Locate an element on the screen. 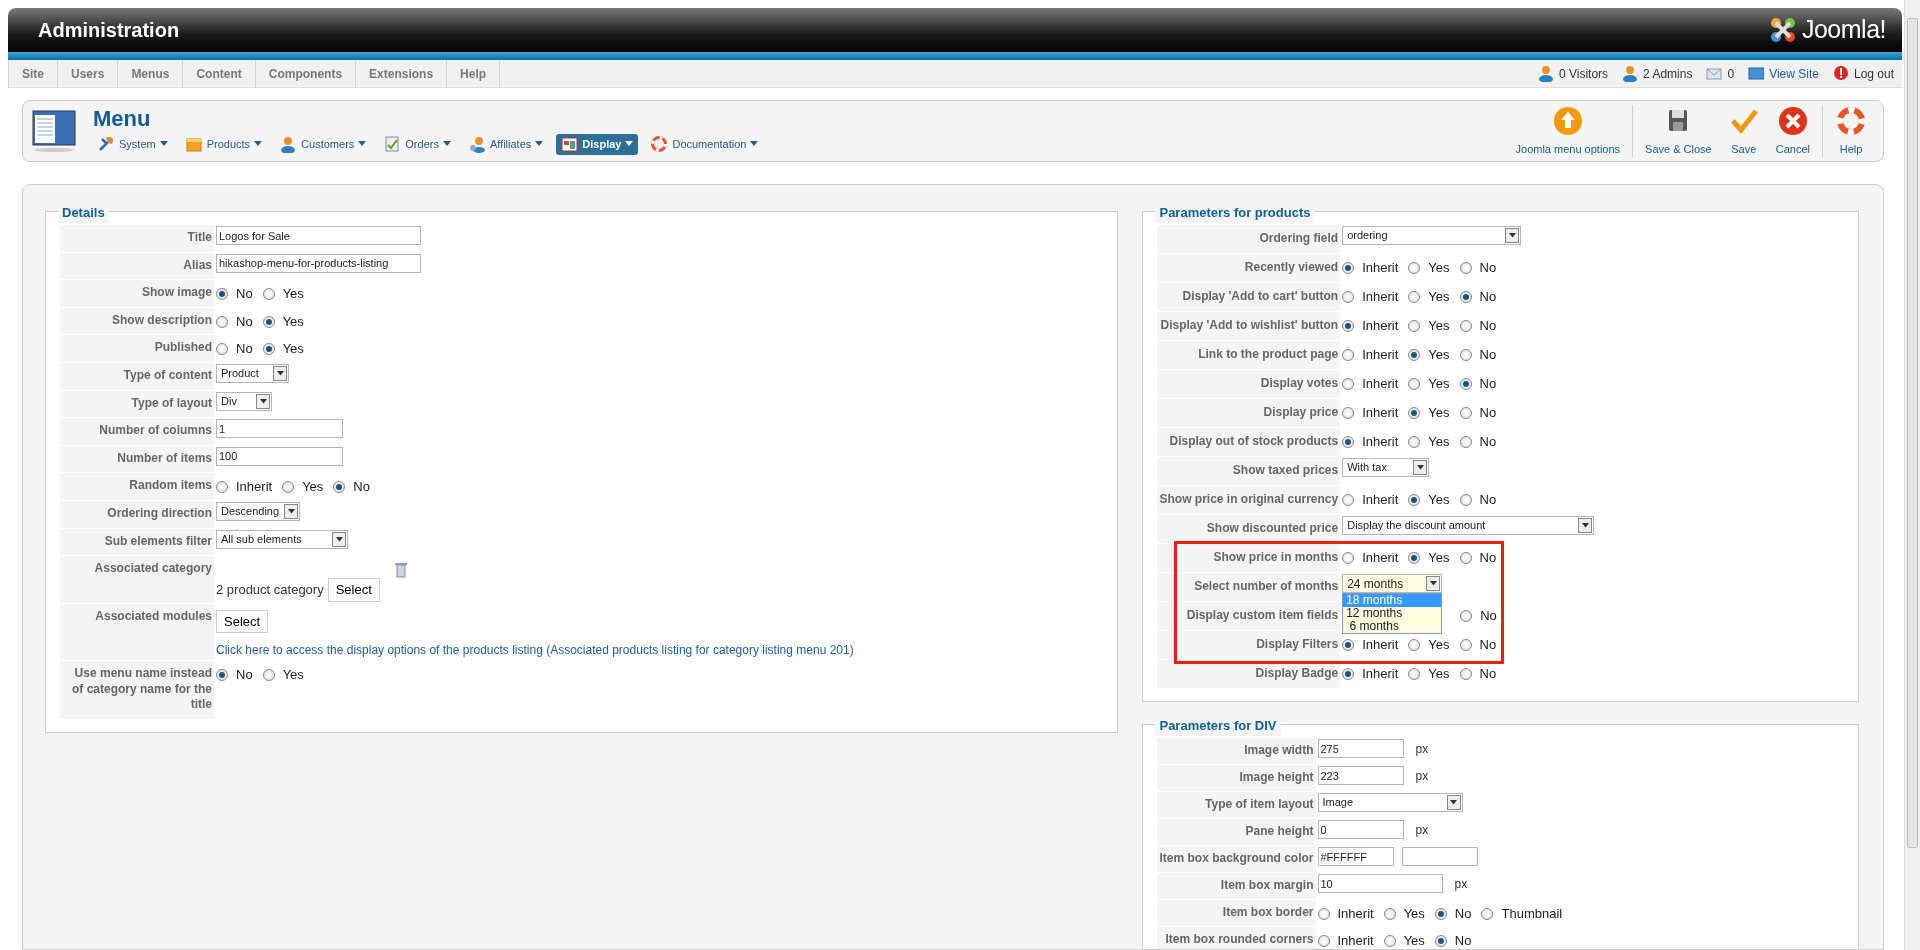  submenu-tab: Products is located at coordinates (224, 144).